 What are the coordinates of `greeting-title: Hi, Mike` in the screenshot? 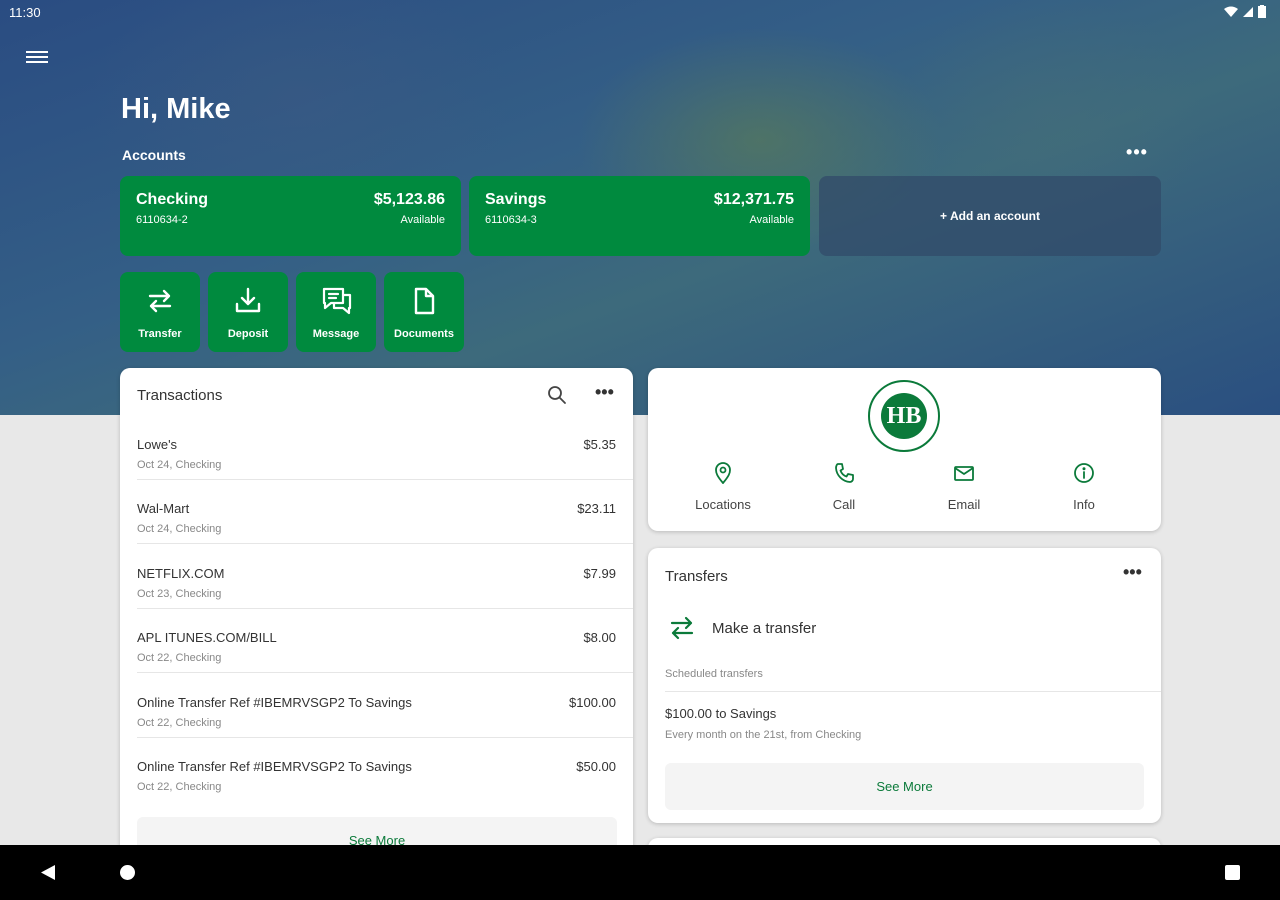 It's located at (176, 109).